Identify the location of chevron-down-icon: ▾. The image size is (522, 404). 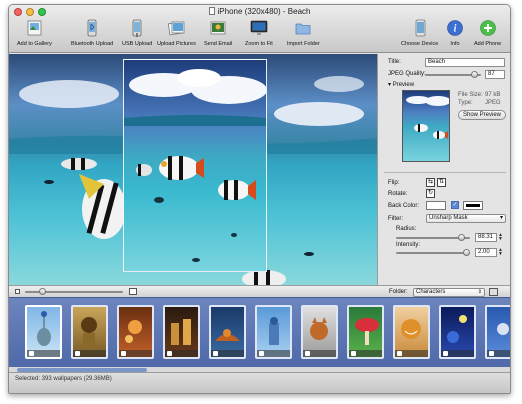
(501, 218).